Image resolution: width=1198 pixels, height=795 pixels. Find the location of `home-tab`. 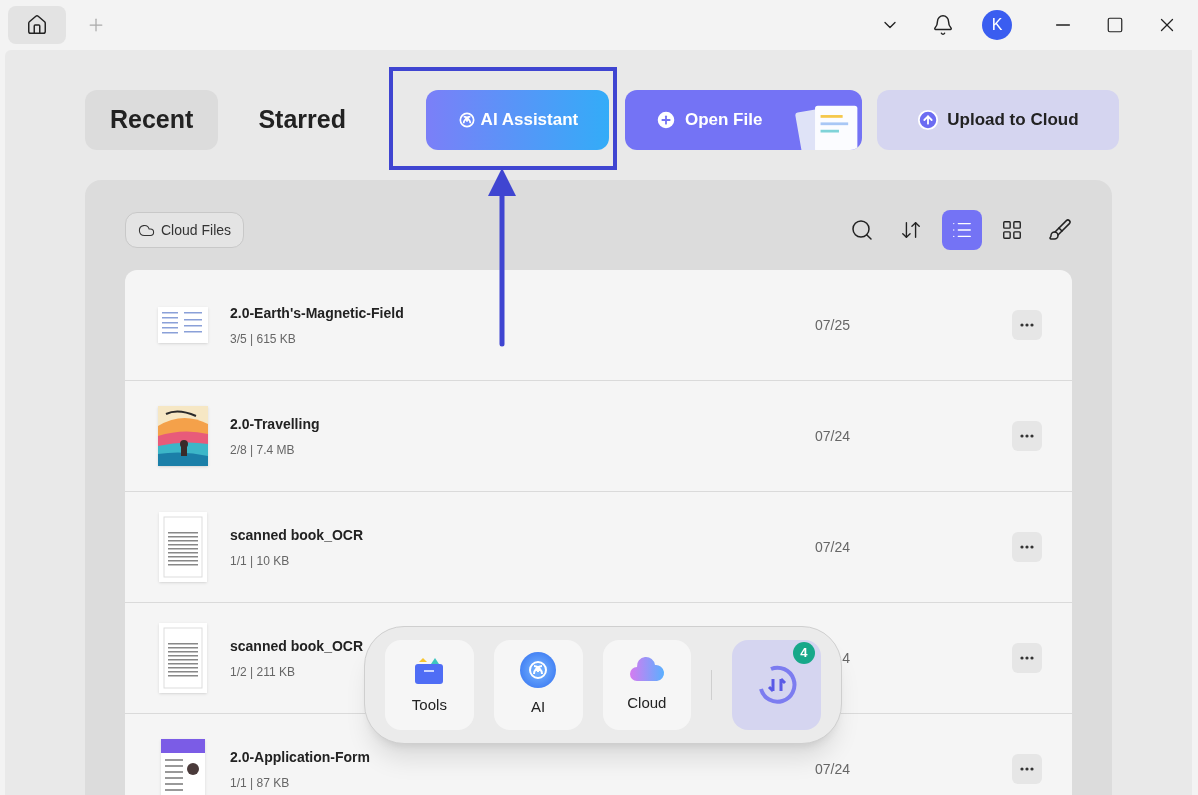

home-tab is located at coordinates (37, 25).